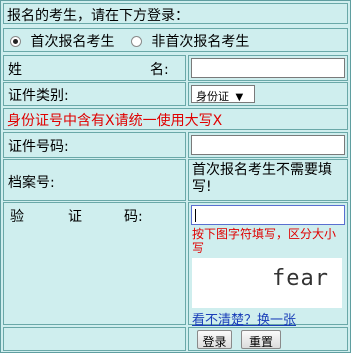  Describe the element at coordinates (195, 215) in the screenshot. I see `text-cursor` at that location.